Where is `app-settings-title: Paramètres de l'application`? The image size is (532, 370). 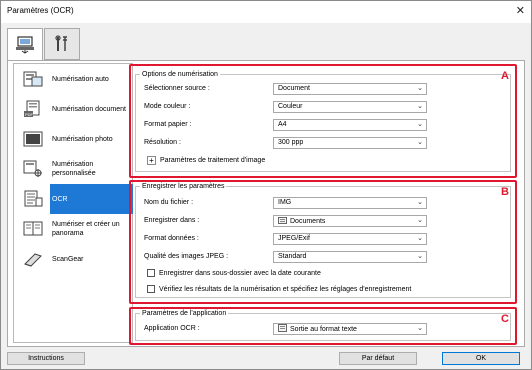
app-settings-title: Paramètres de l'application is located at coordinates (184, 313).